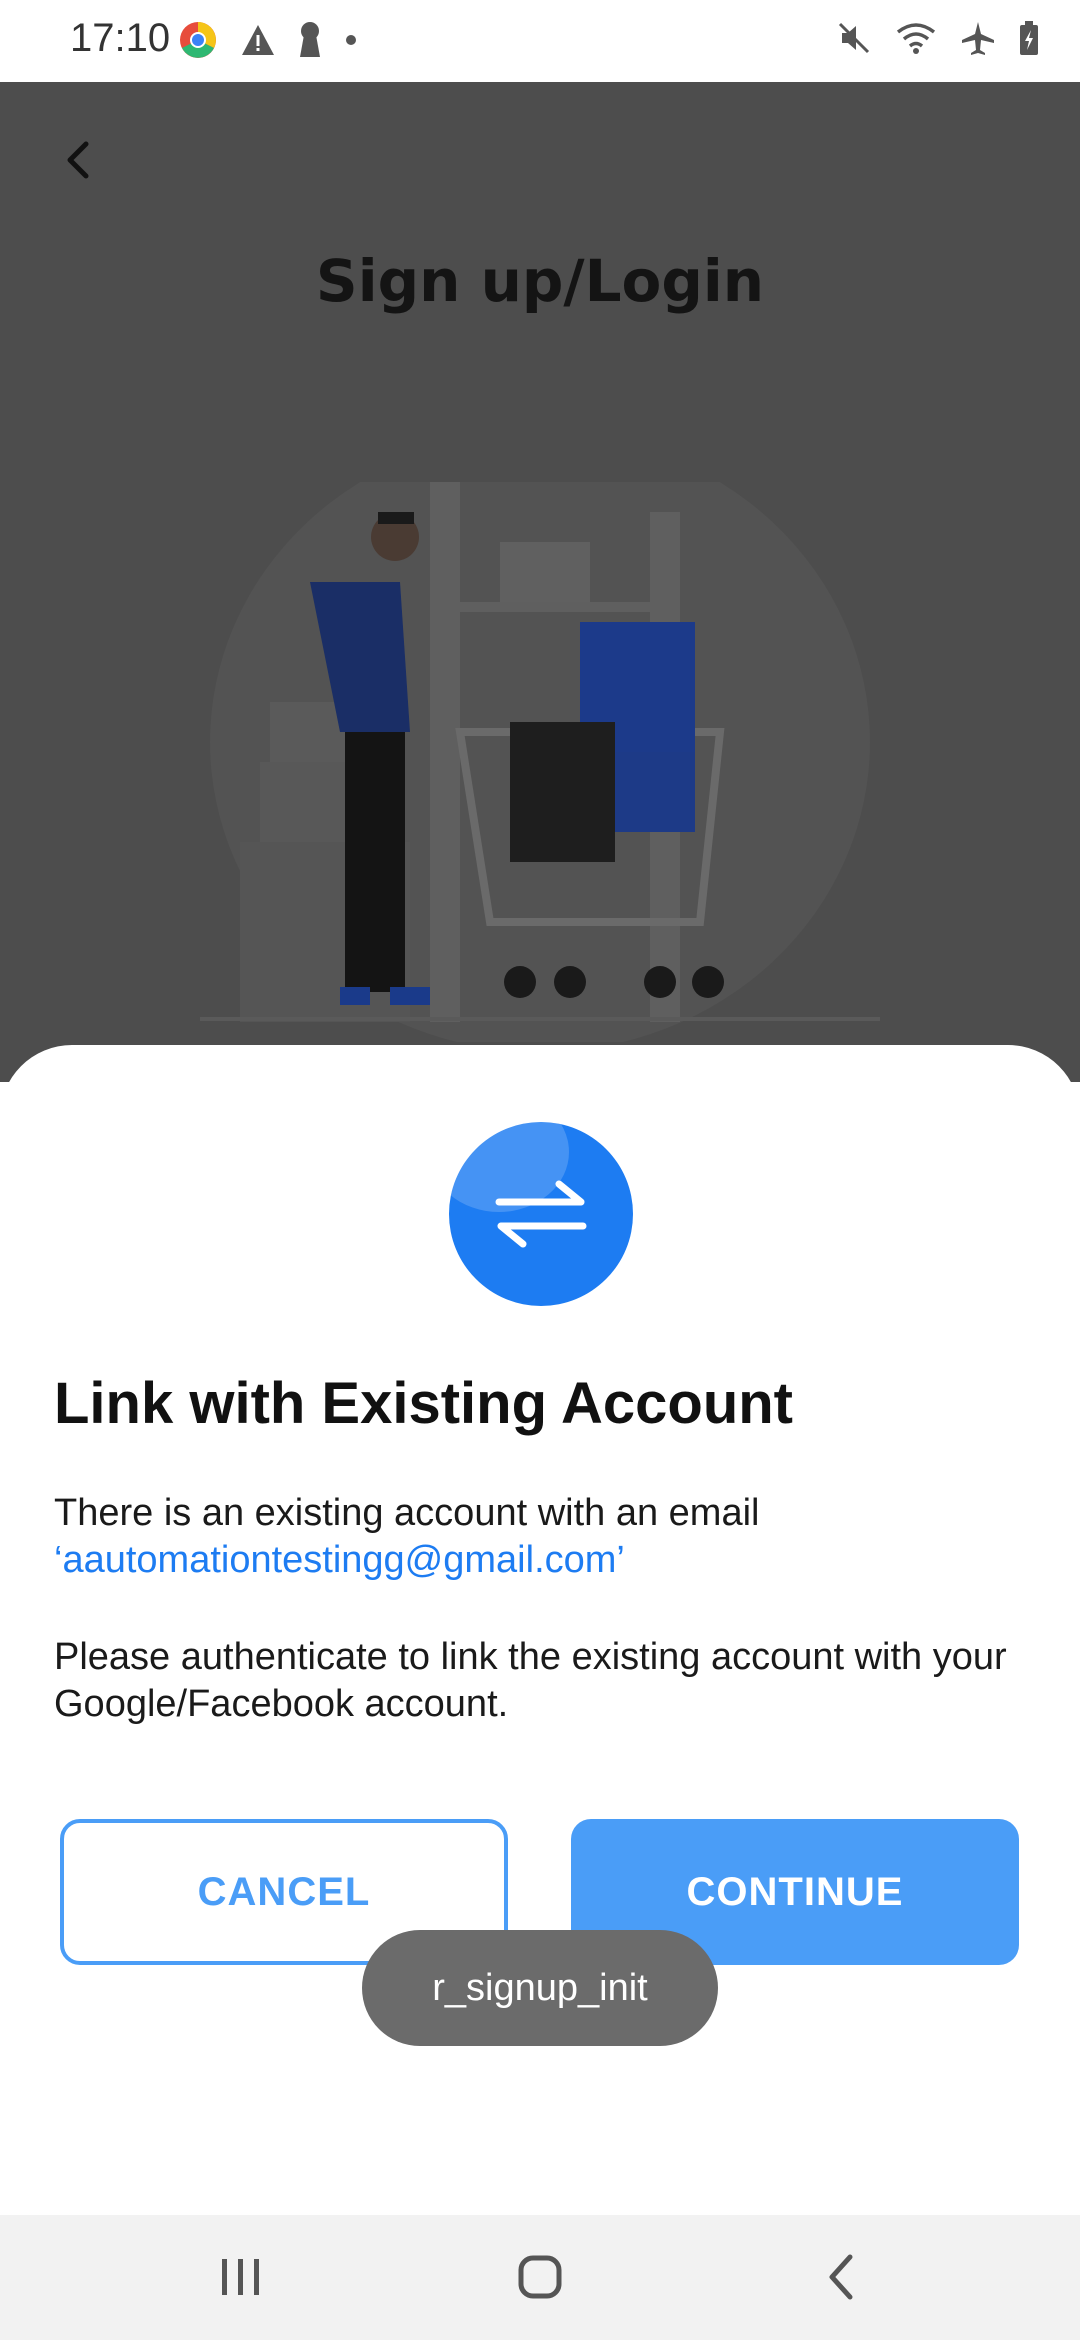 This screenshot has height=2340, width=1080. I want to click on sheet-email: ‘aautomationtestingg@gmail.com’, so click(339, 1560).